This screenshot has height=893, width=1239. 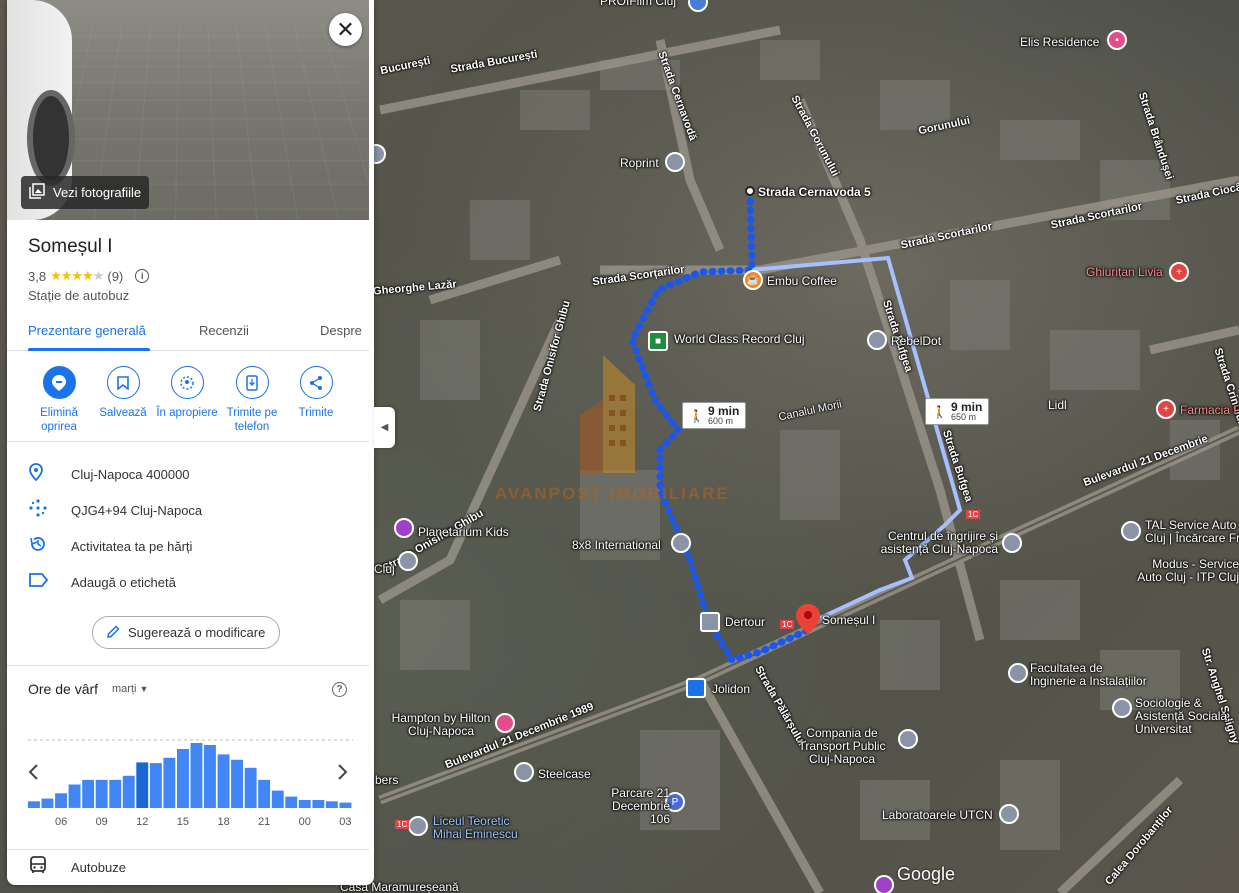 I want to click on popular-times-chart: 06 09 12 15 18 21 00 03, so click(x=190, y=785).